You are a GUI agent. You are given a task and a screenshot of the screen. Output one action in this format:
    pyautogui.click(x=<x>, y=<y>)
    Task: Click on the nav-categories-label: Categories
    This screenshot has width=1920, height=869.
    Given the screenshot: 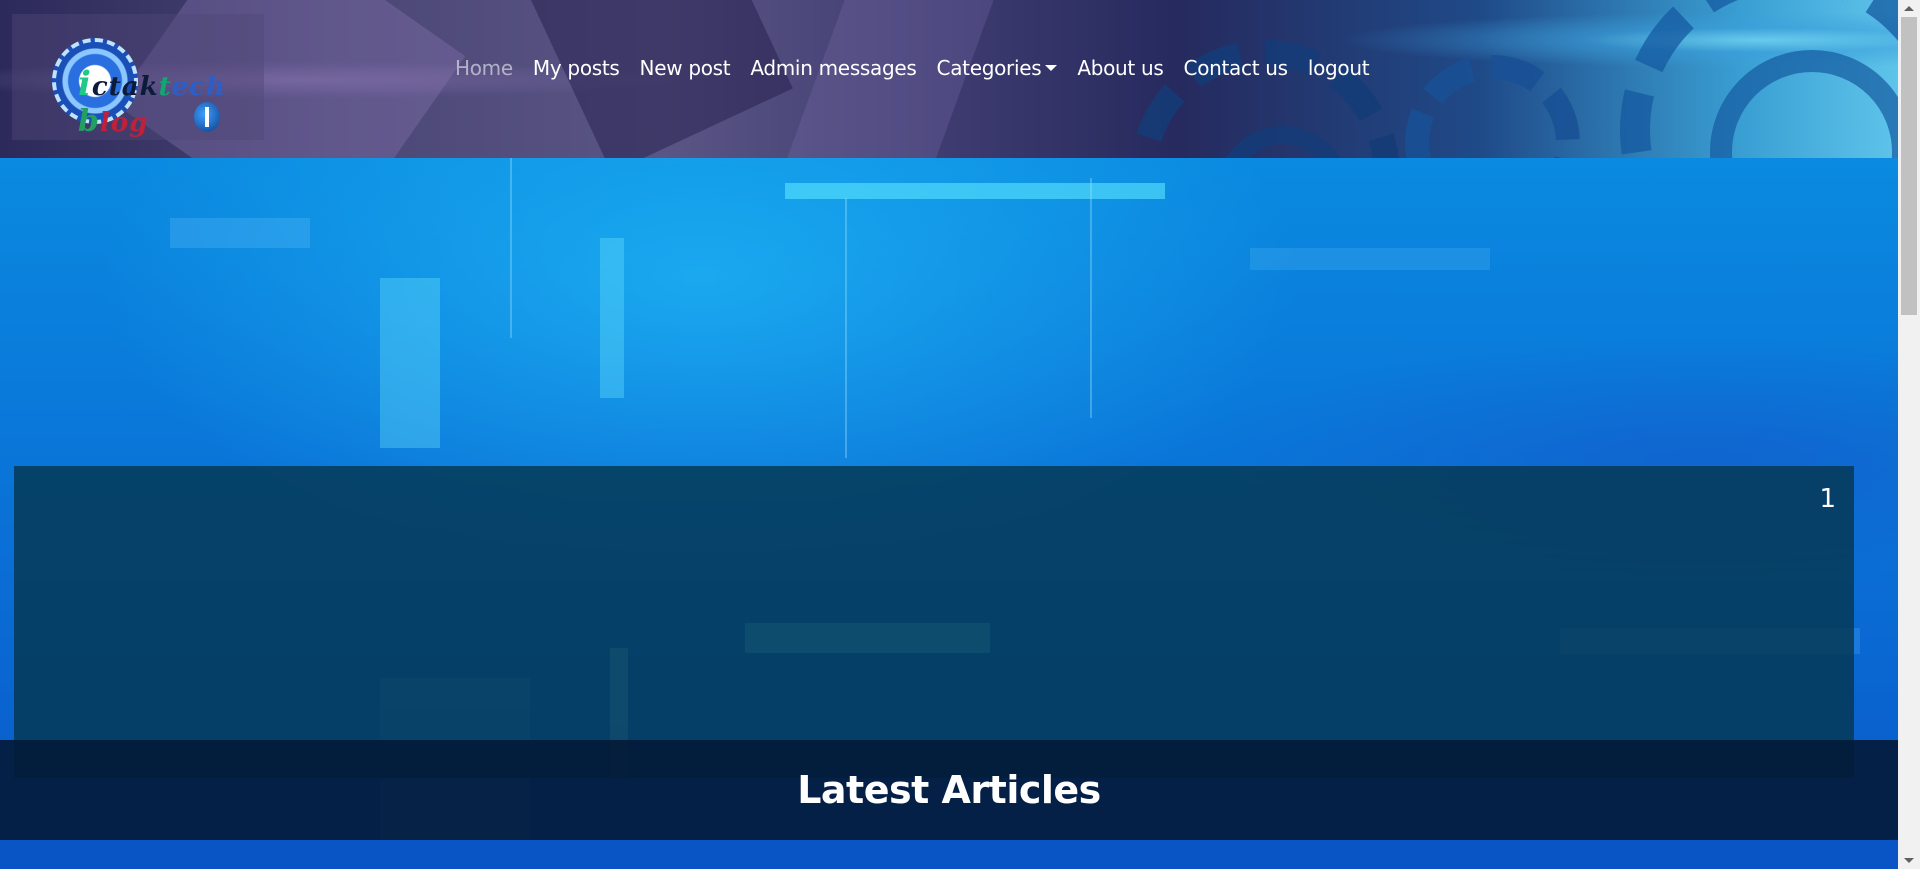 What is the action you would take?
    pyautogui.click(x=989, y=68)
    